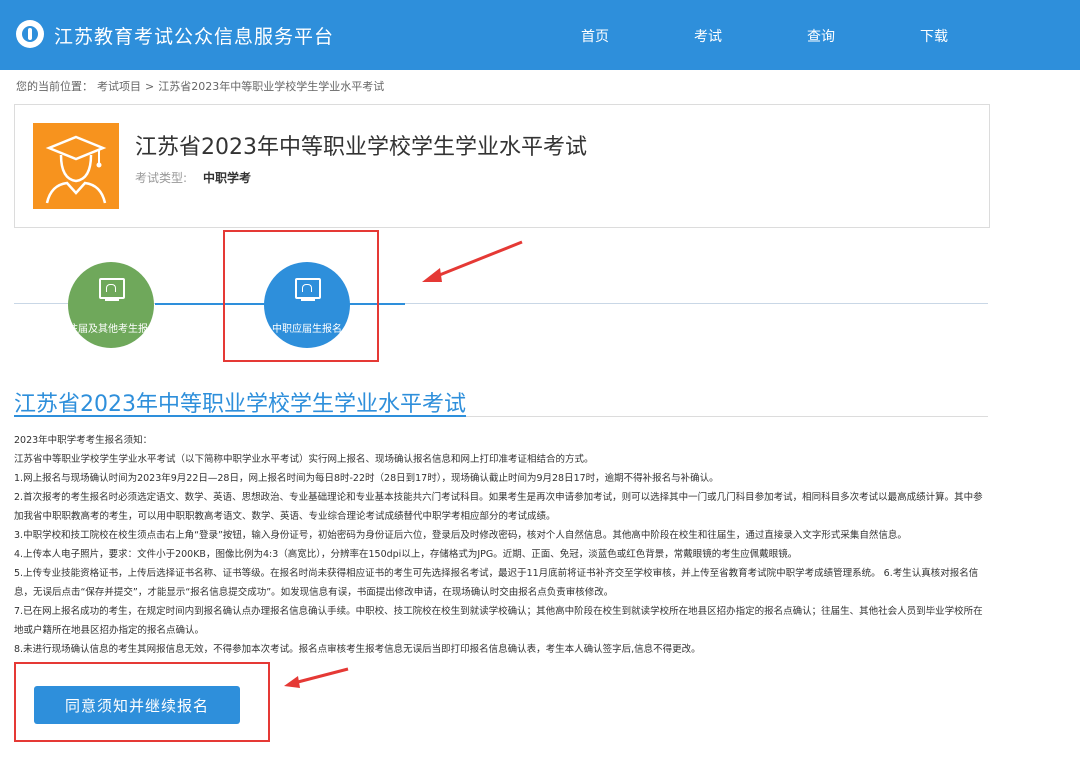 This screenshot has width=1080, height=760. I want to click on exam-title: 江苏省2023年中等职业学校学生学业水平考试, so click(361, 147).